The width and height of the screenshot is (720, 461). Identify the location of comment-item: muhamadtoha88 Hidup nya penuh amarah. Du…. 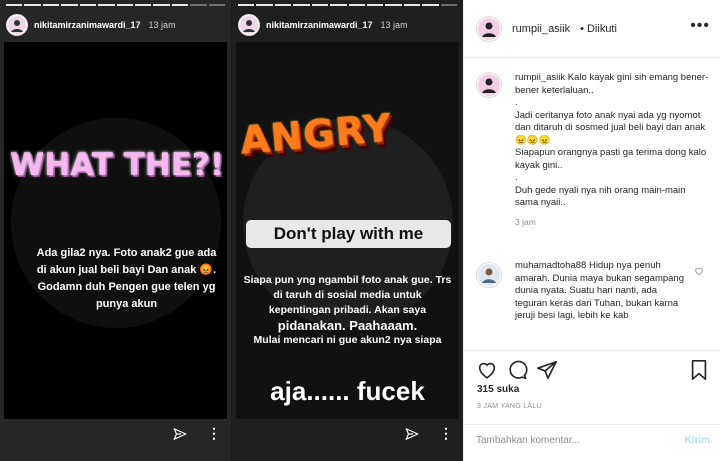
(593, 291).